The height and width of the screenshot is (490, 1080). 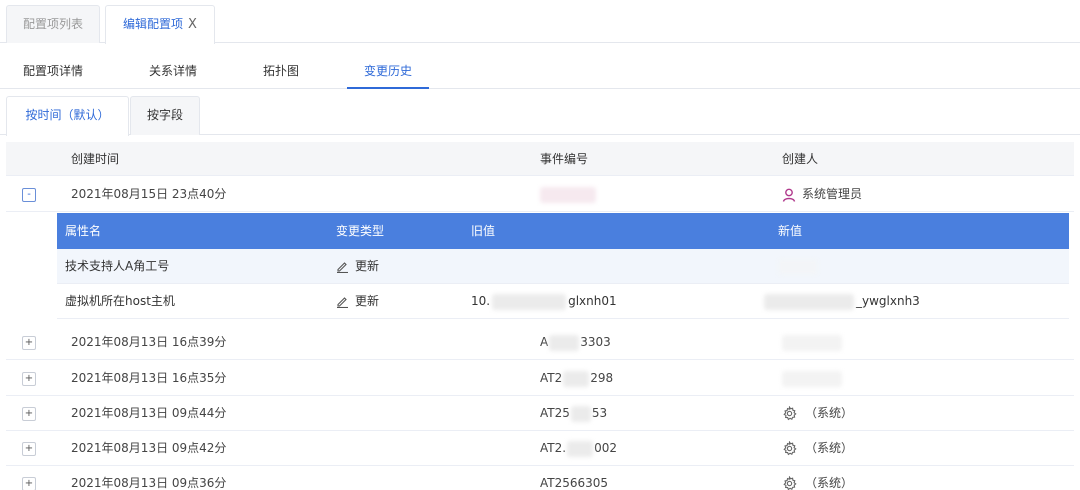 What do you see at coordinates (83, 231) in the screenshot?
I see `col-attribute-name: 属性名` at bounding box center [83, 231].